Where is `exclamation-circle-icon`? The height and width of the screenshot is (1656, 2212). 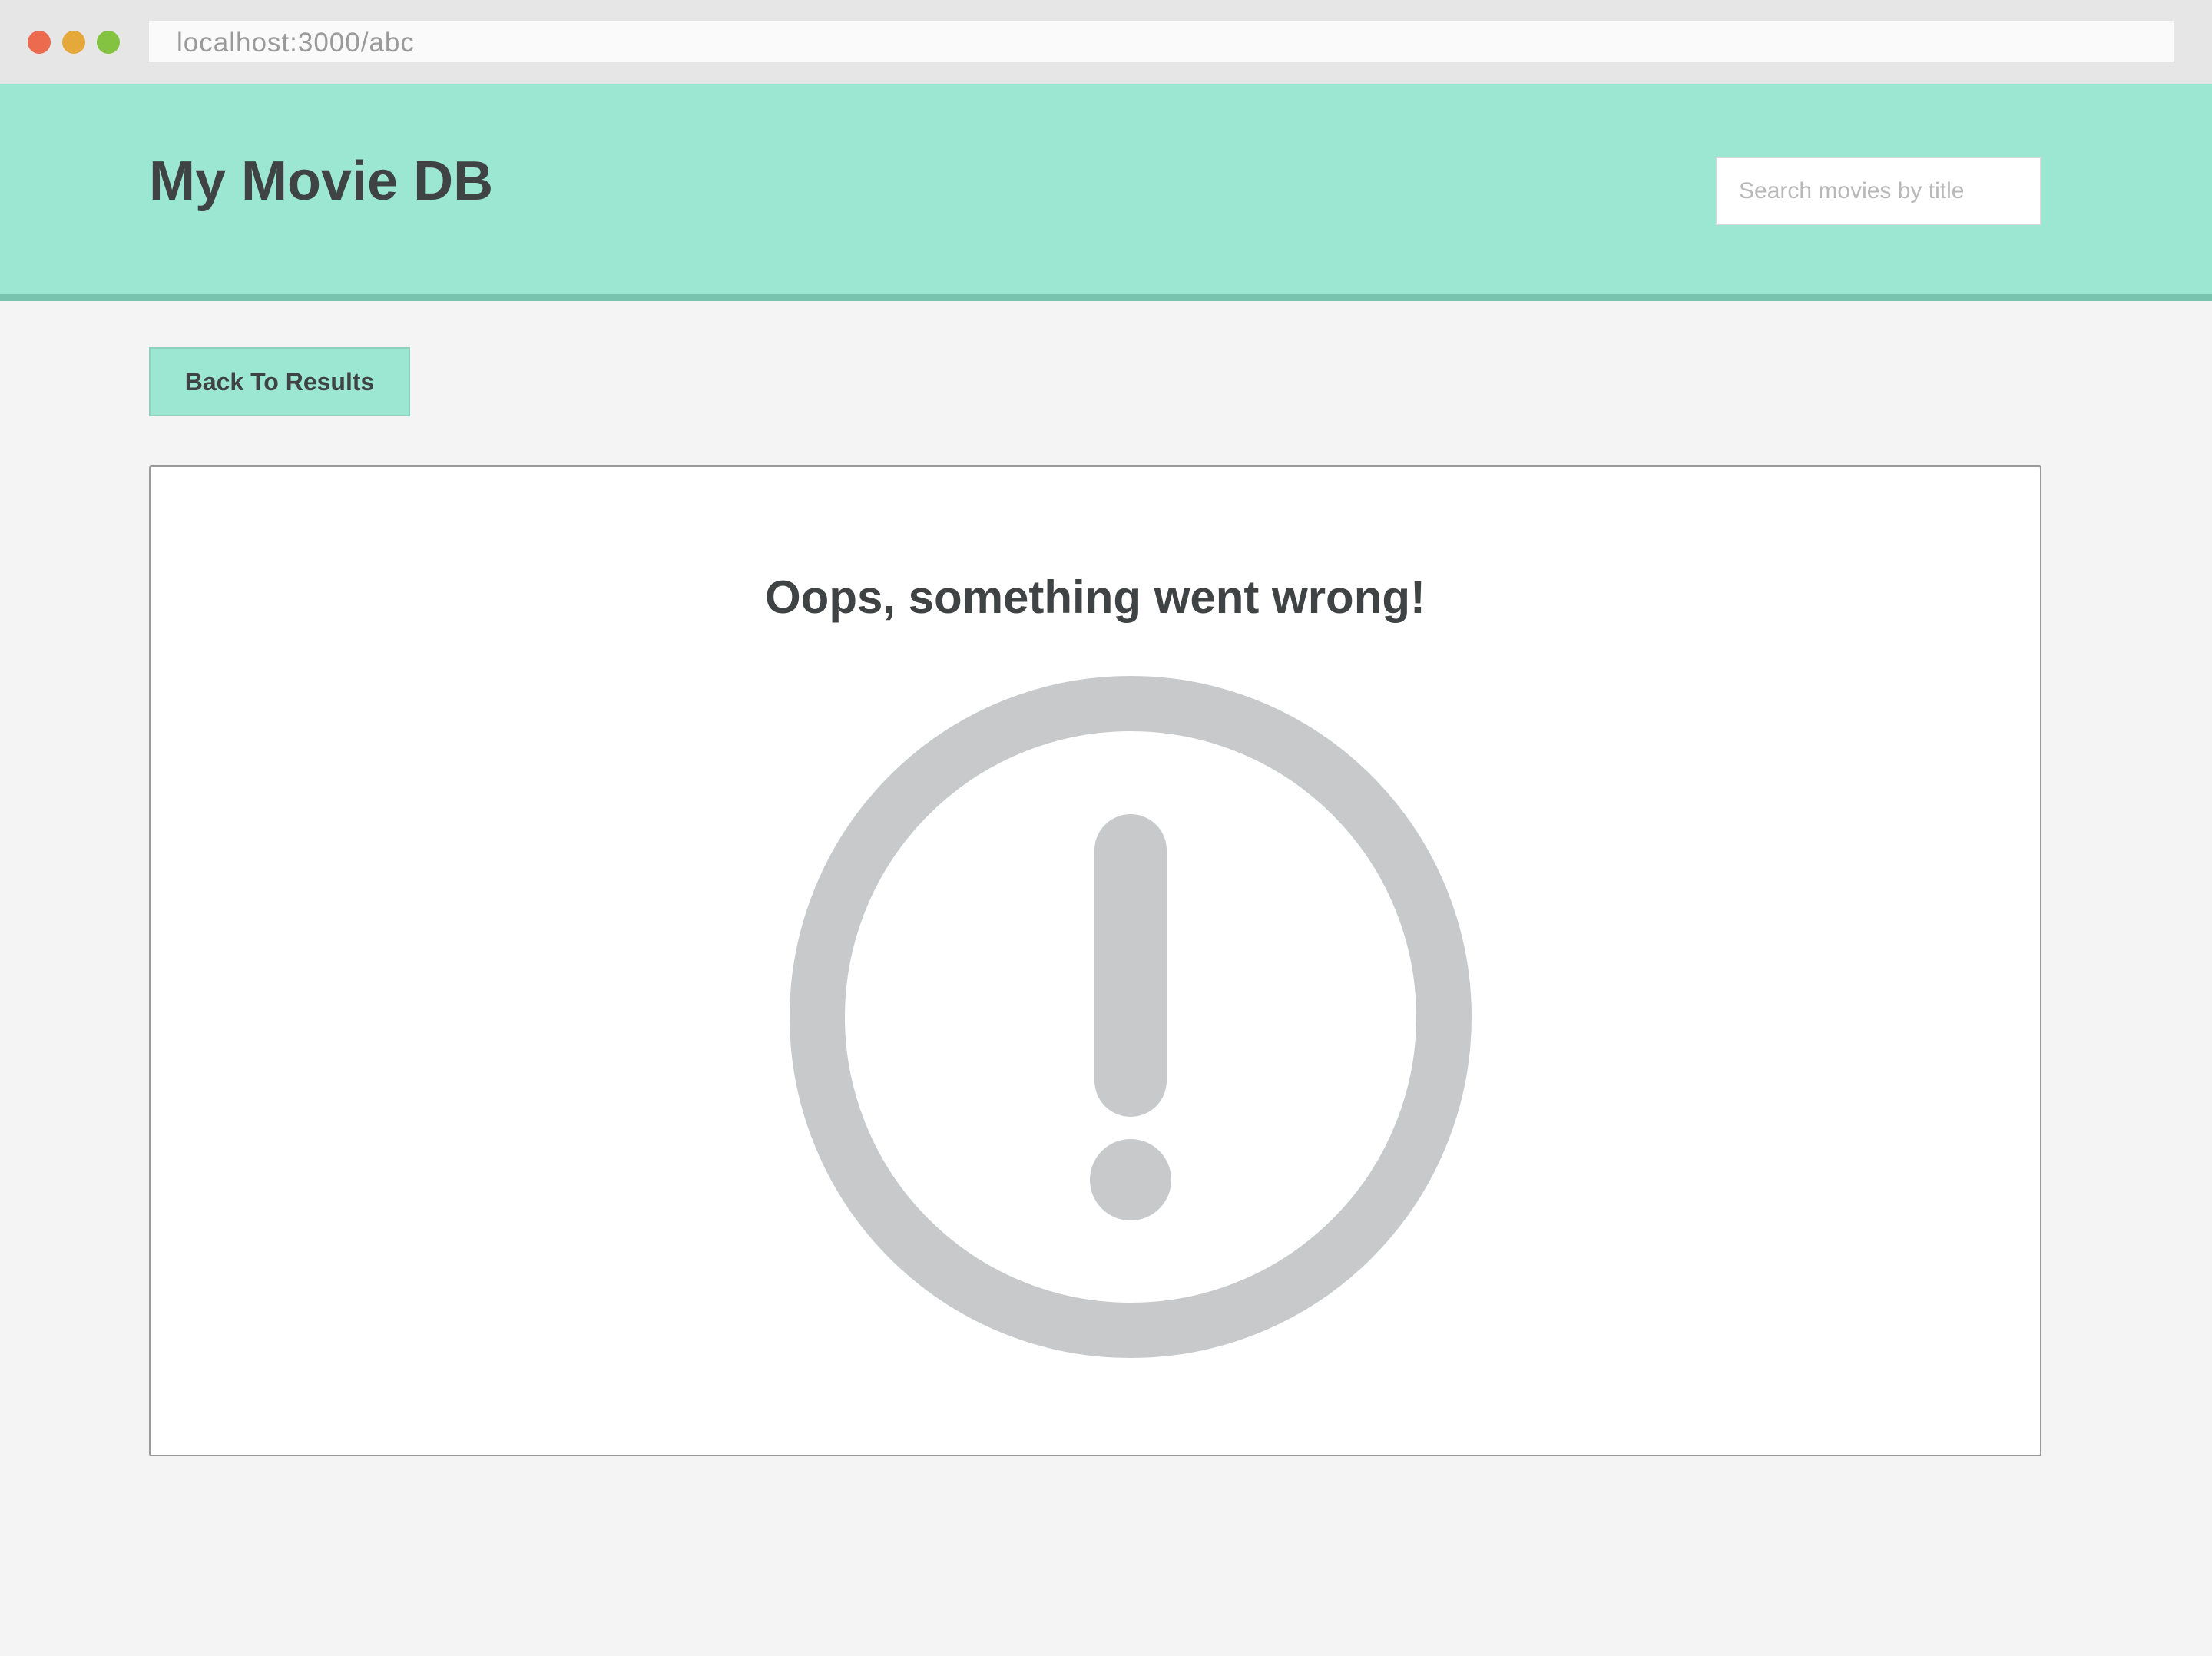
exclamation-circle-icon is located at coordinates (1131, 1017).